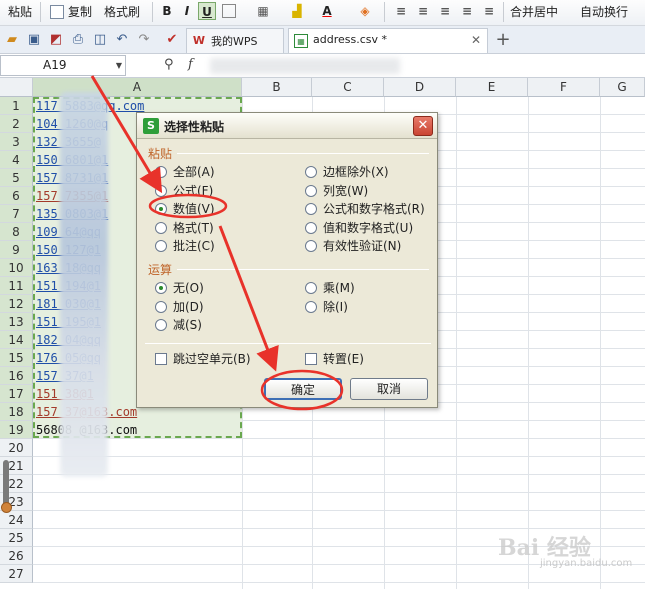 The width and height of the screenshot is (645, 589). What do you see at coordinates (179, 288) in the screenshot?
I see `operation-option-op-left-0: 无(O)` at bounding box center [179, 288].